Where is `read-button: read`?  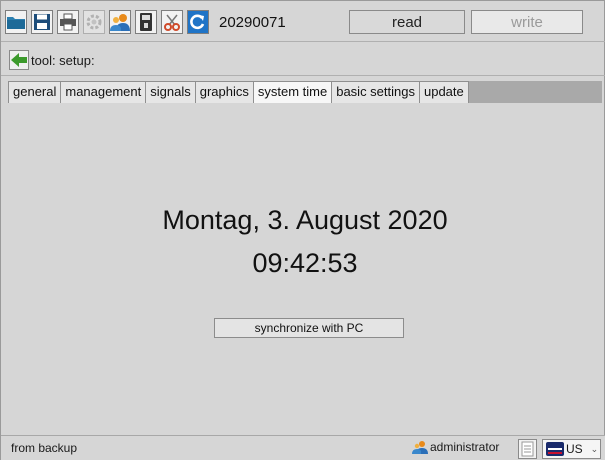 read-button: read is located at coordinates (407, 22).